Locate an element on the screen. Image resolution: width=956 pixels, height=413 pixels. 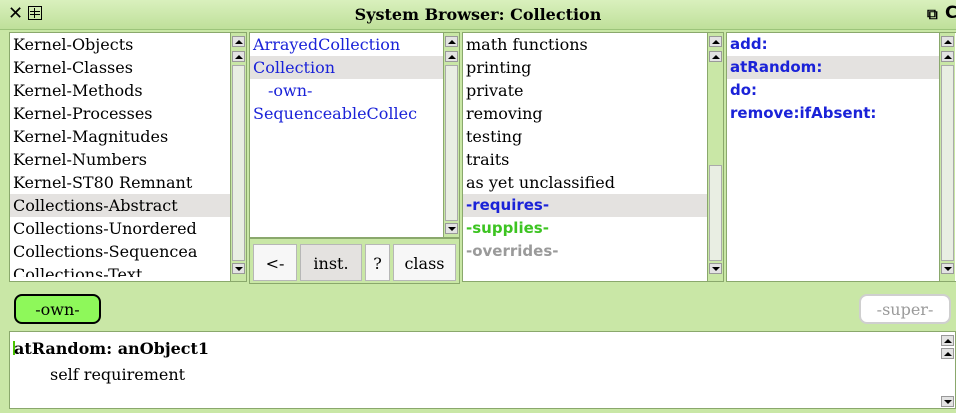
class-item: SequenceableCollec is located at coordinates (346, 113).